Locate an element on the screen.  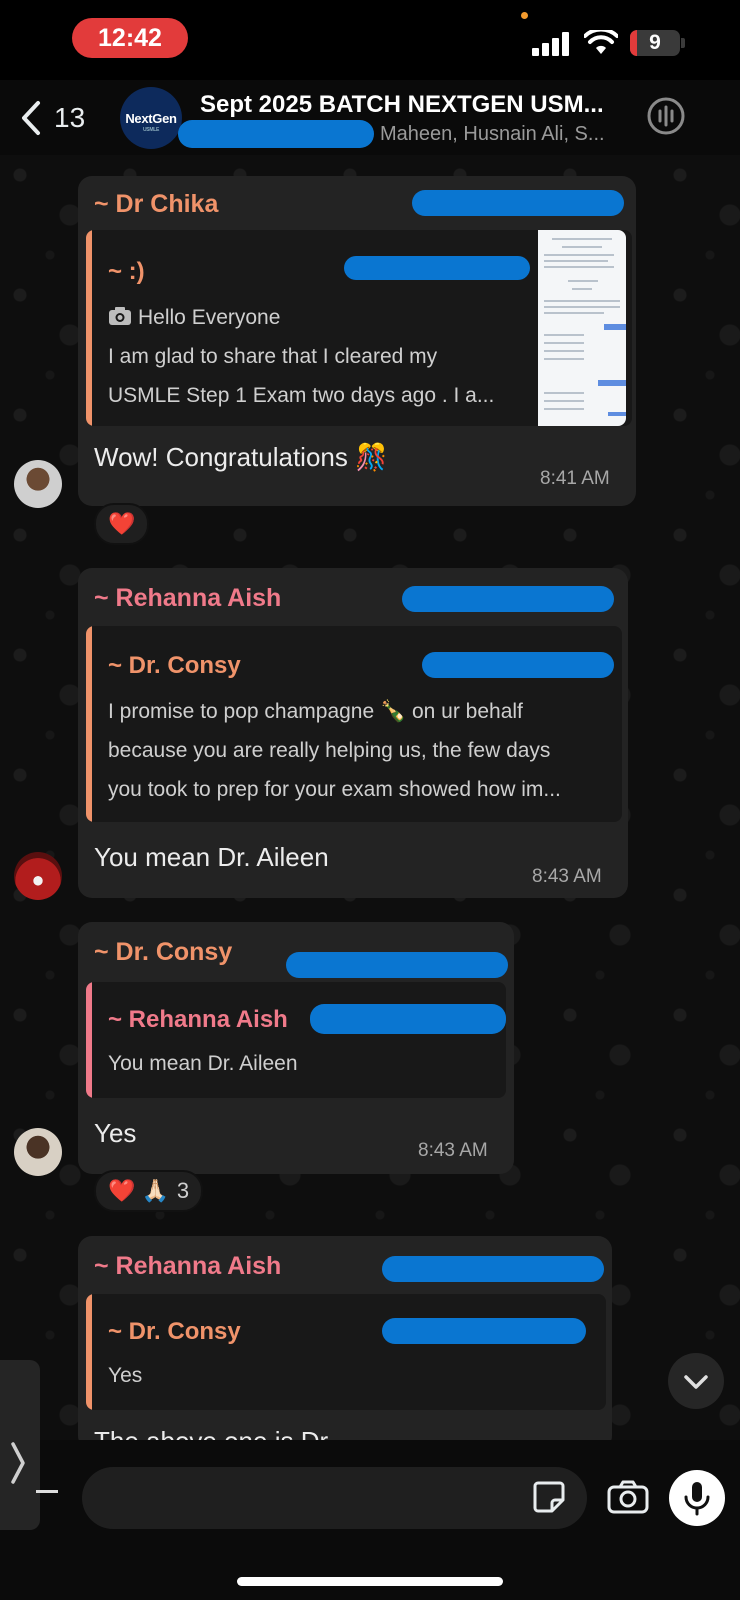
reaction-emoji: ❤️ 🙏🏻 is located at coordinates (138, 1190).